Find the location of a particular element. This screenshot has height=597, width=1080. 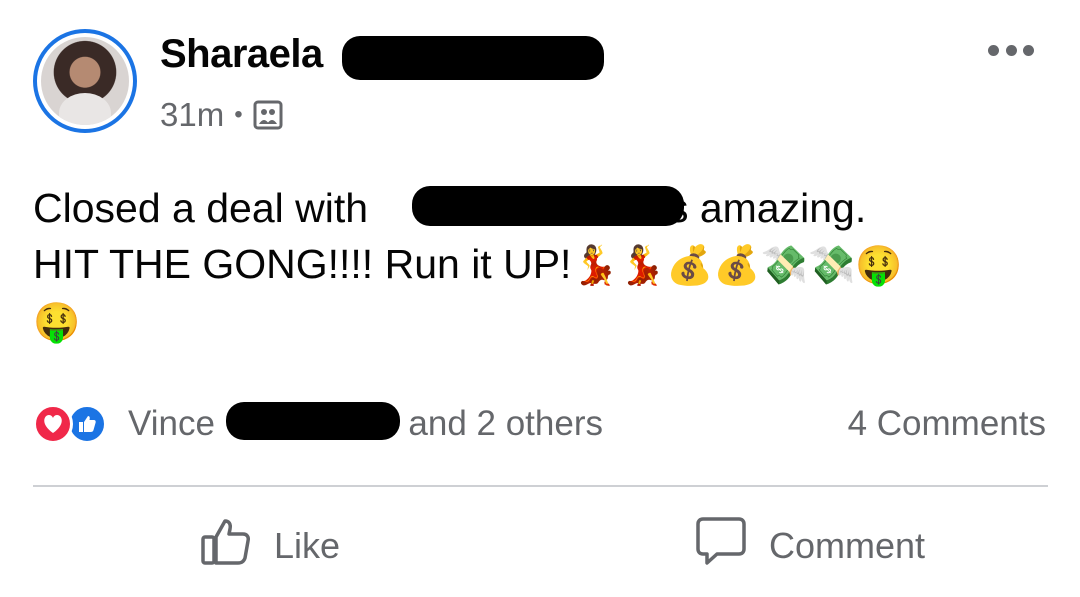

divider is located at coordinates (540, 486).